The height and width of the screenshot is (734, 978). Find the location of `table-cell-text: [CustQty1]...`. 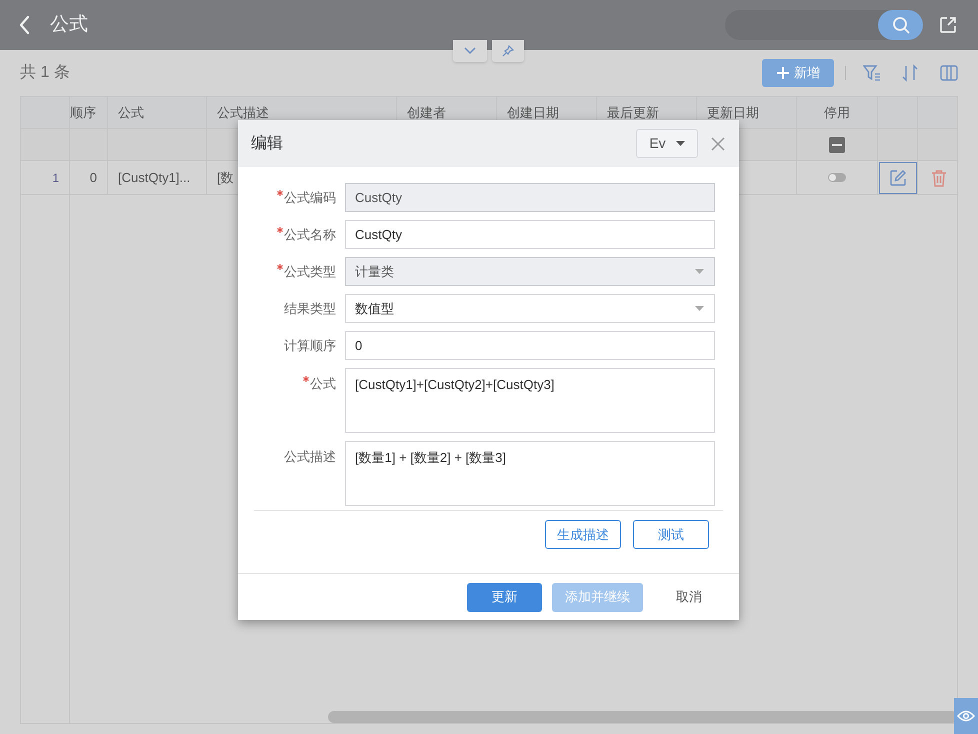

table-cell-text: [CustQty1]... is located at coordinates (154, 177).